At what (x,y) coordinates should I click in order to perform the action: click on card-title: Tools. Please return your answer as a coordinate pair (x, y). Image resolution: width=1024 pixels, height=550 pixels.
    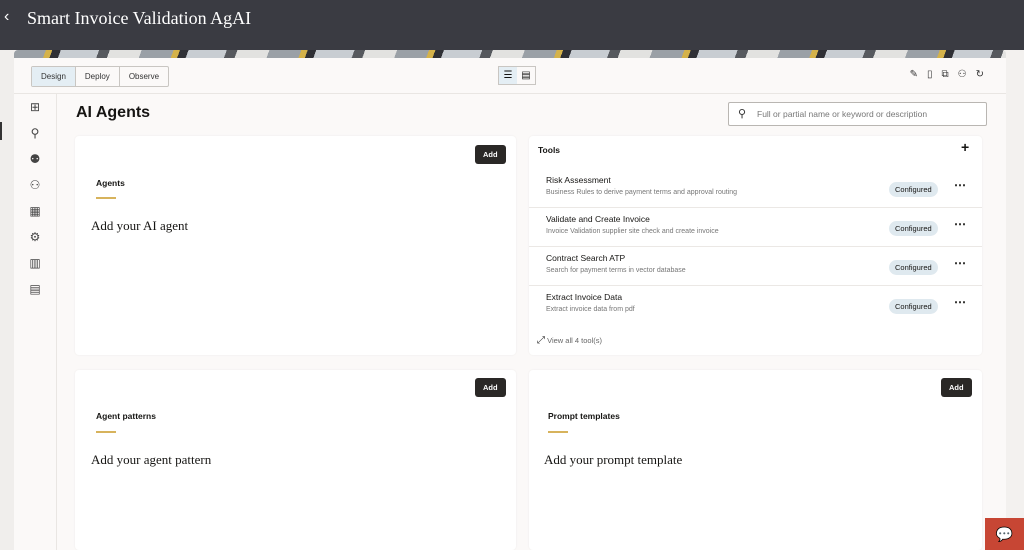
    Looking at the image, I should click on (549, 150).